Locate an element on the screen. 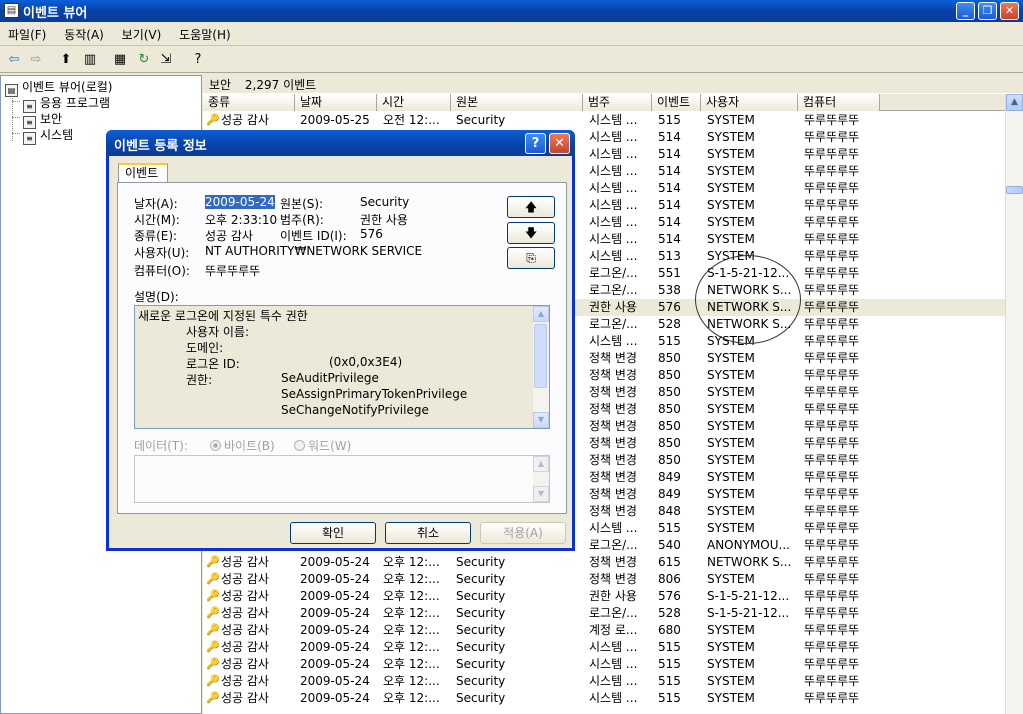 The image size is (1023, 714). refresh-icon: ↻ is located at coordinates (144, 60).